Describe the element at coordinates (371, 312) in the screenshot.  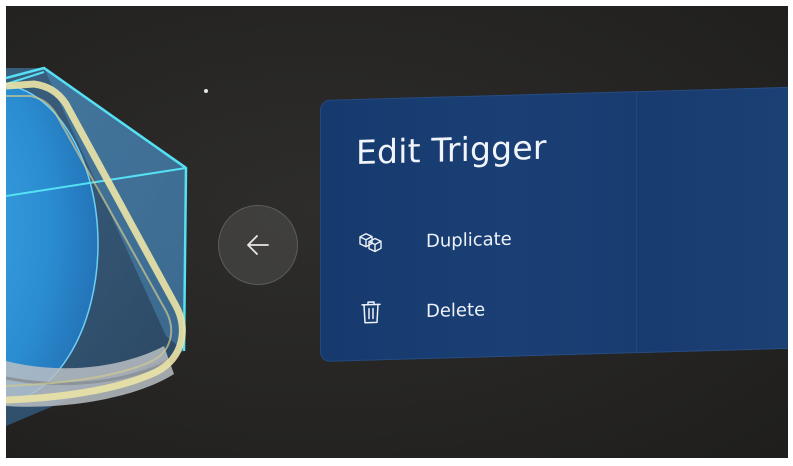
I see `trash-icon` at that location.